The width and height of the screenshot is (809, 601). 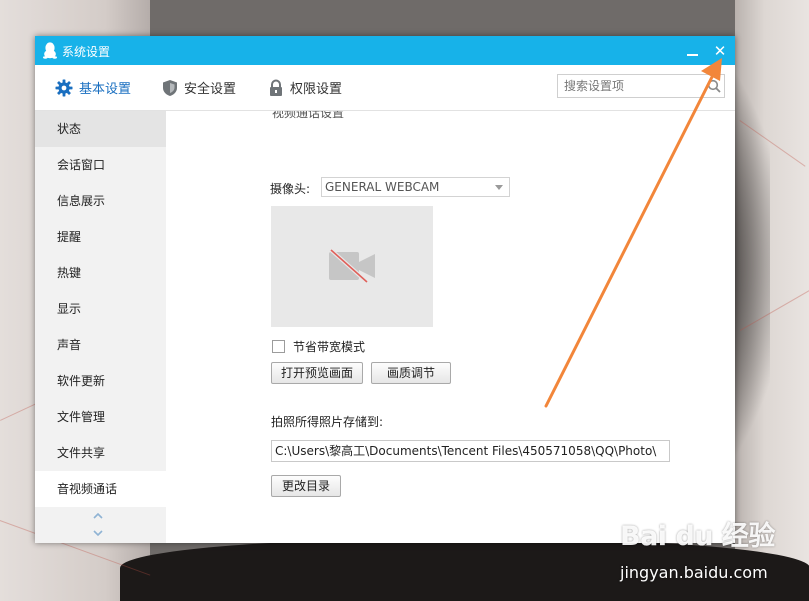 I want to click on camera-select: GENERAL WEBCAM, so click(x=415, y=187).